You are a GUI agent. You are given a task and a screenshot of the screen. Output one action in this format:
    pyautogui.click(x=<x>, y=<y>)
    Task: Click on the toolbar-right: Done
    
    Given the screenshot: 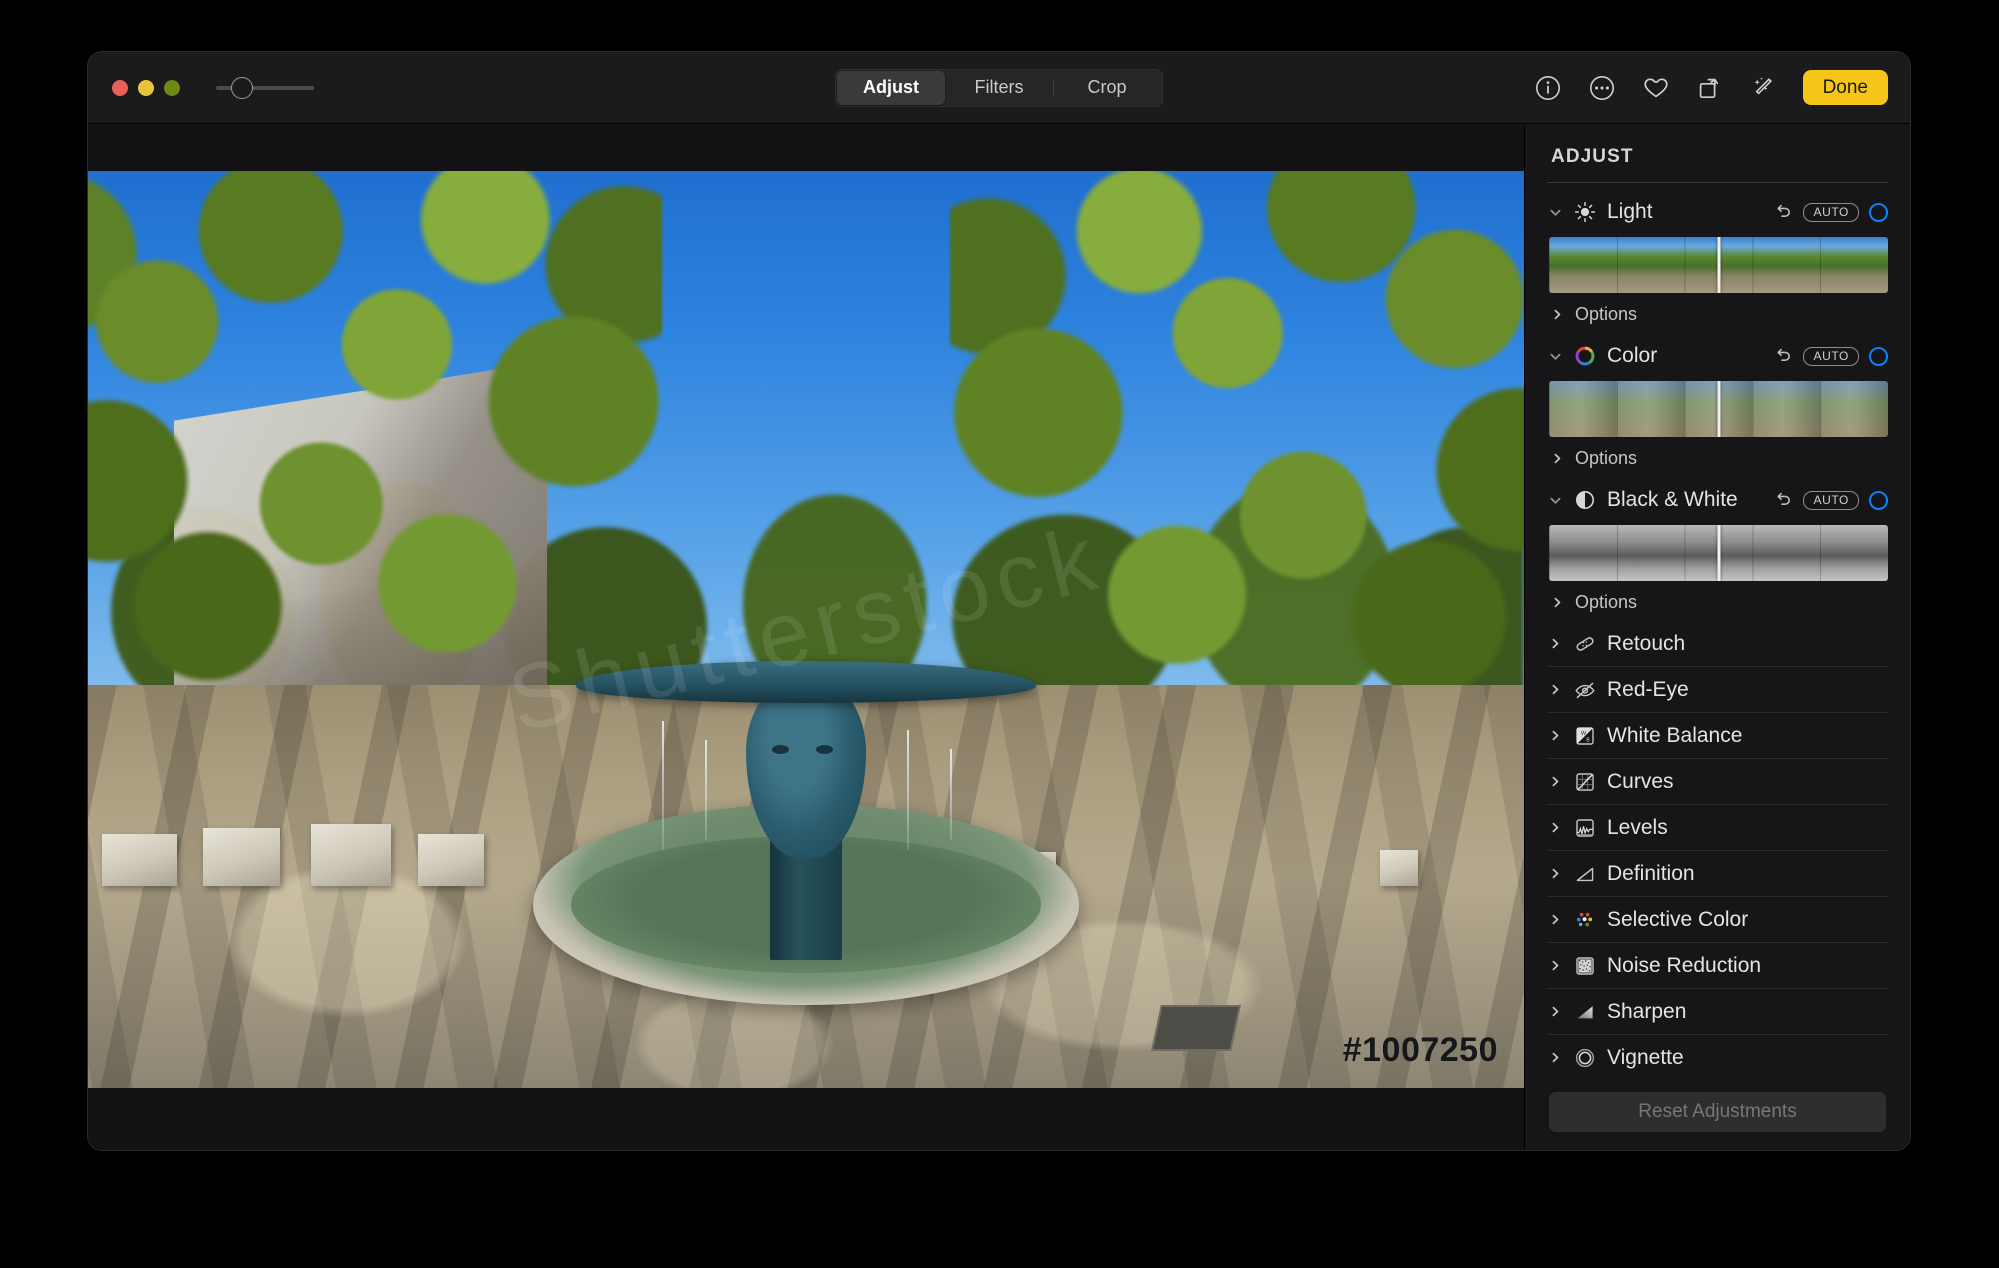 What is the action you would take?
    pyautogui.click(x=1710, y=87)
    